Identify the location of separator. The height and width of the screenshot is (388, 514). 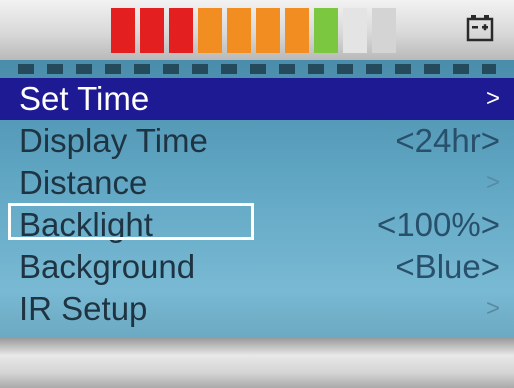
(257, 69).